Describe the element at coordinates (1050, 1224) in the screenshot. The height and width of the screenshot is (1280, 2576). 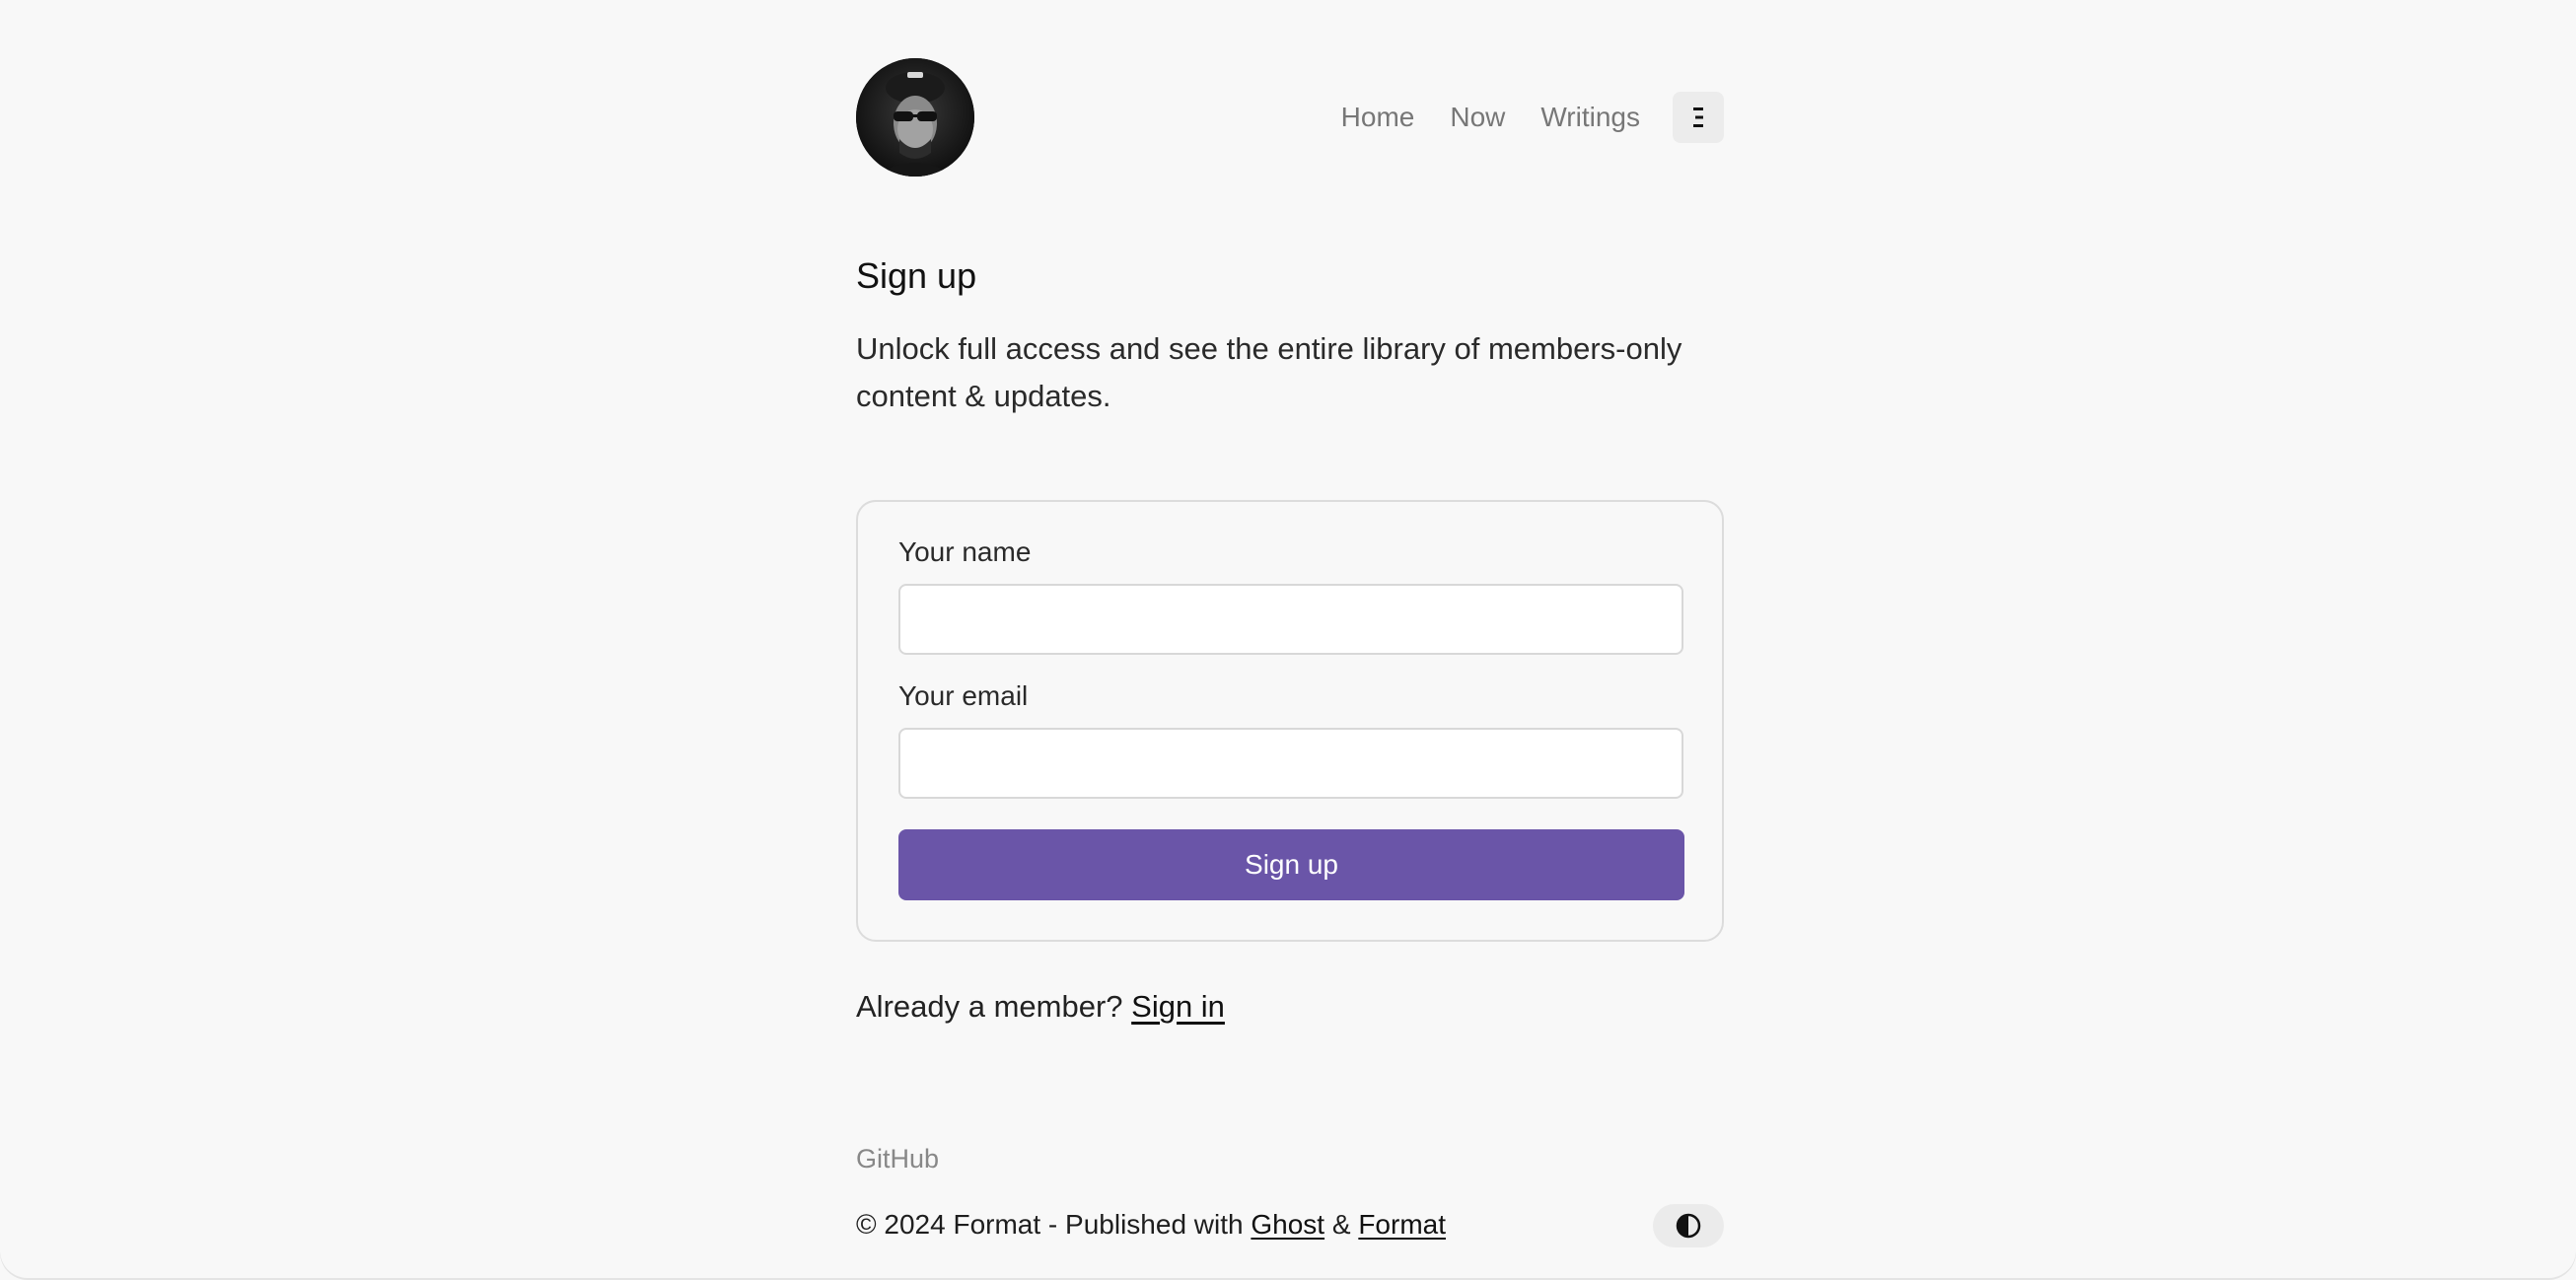
I see `copyright-text: © 2024 Format - Published with` at that location.